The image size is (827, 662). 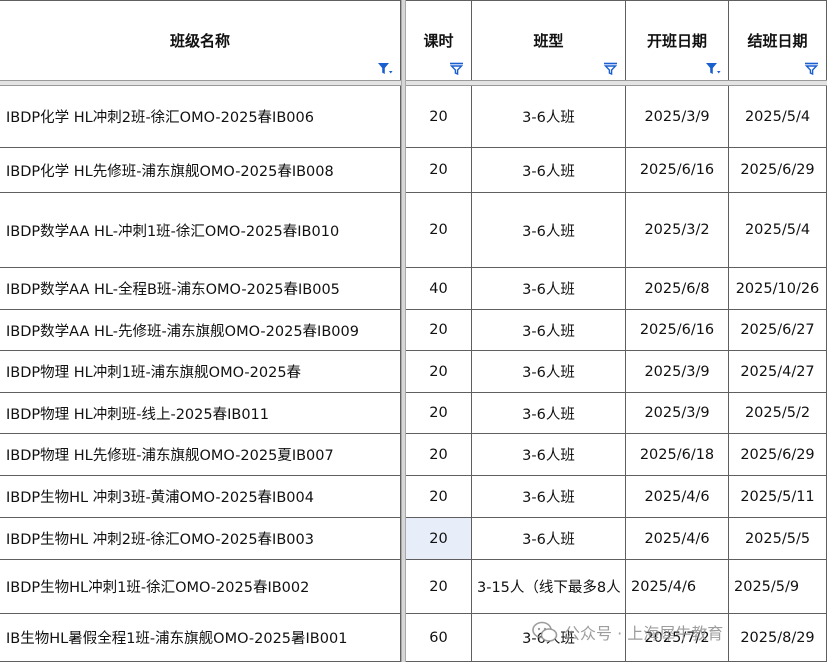 I want to click on cell-end-date: 2025/10/26, so click(x=778, y=289).